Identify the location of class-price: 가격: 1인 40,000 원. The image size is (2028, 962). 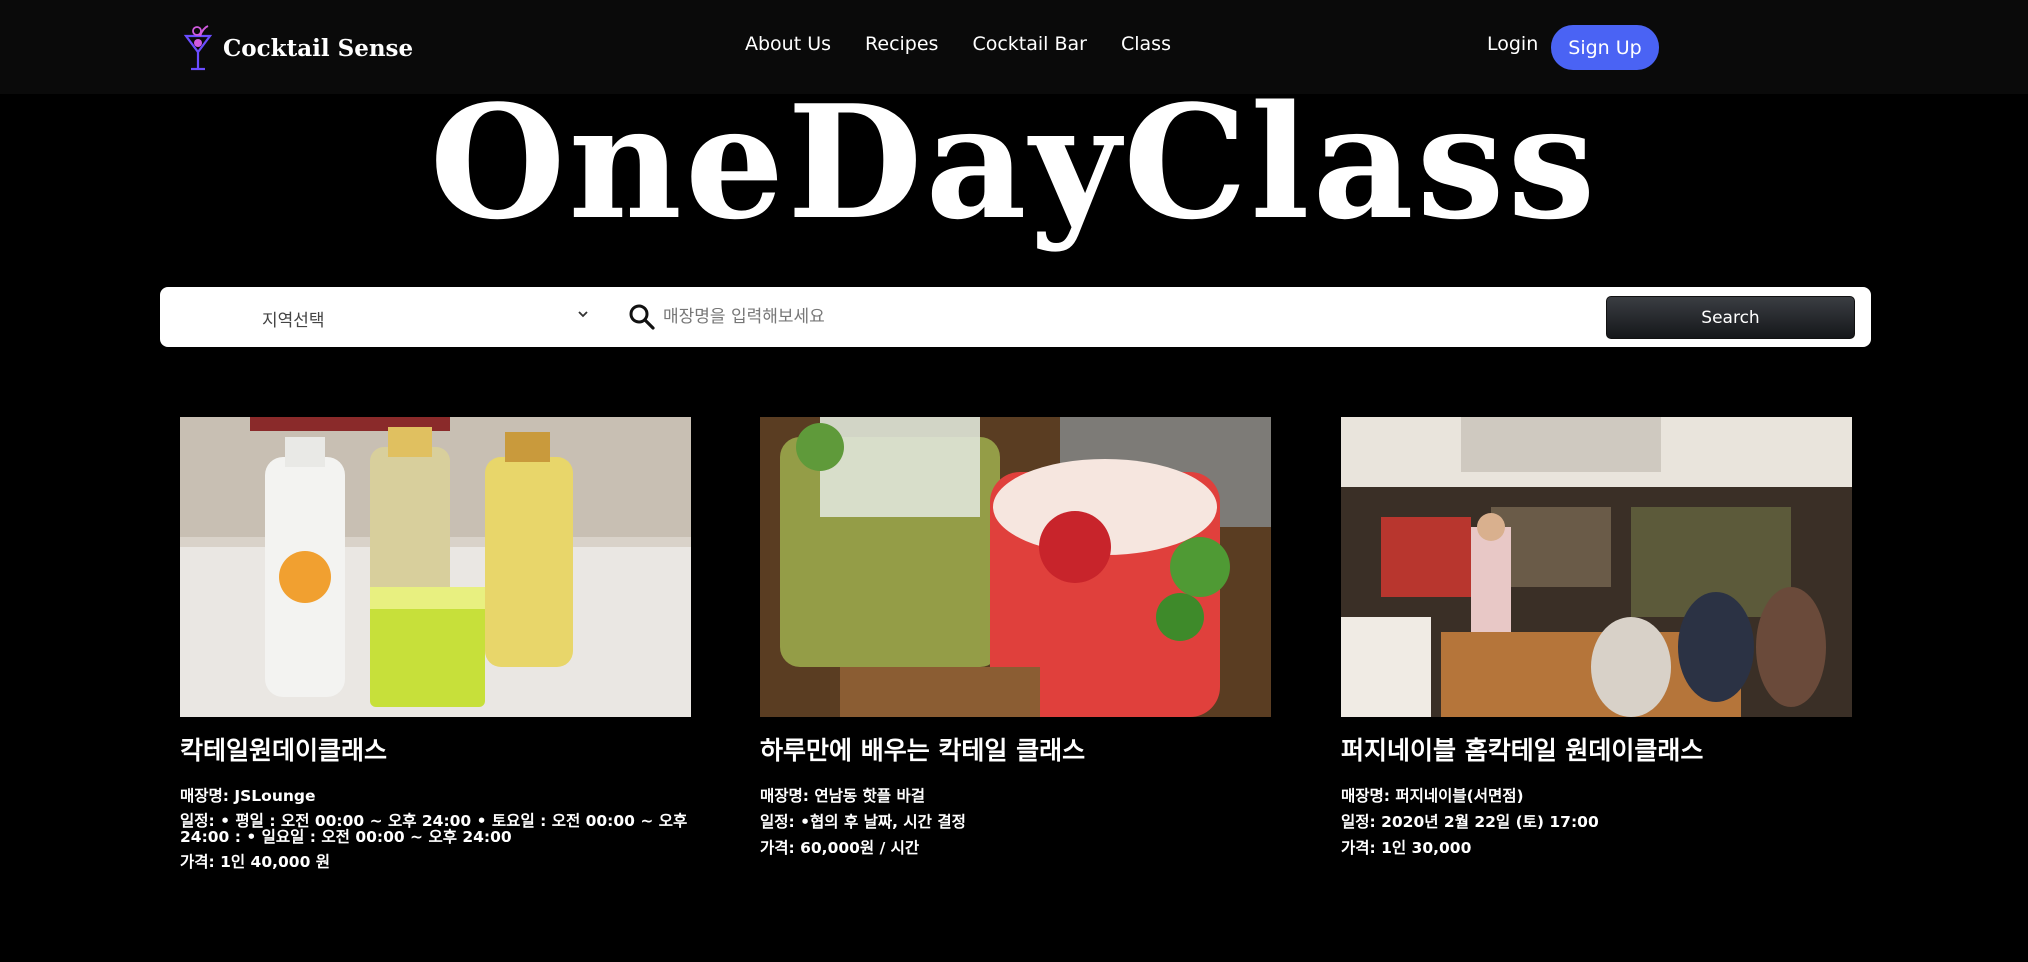
(255, 862).